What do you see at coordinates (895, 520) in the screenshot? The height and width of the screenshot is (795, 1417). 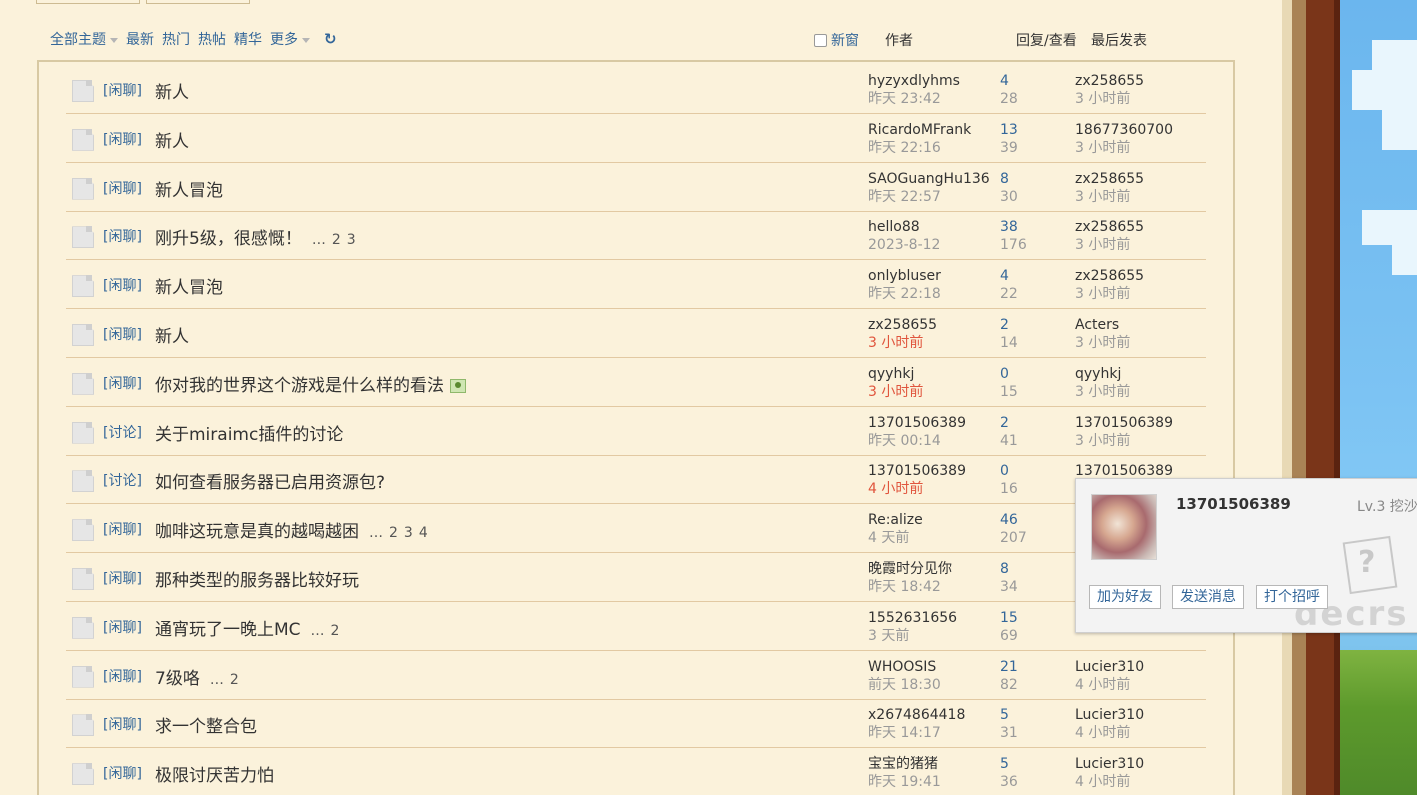 I see `author-name: Re:alize` at bounding box center [895, 520].